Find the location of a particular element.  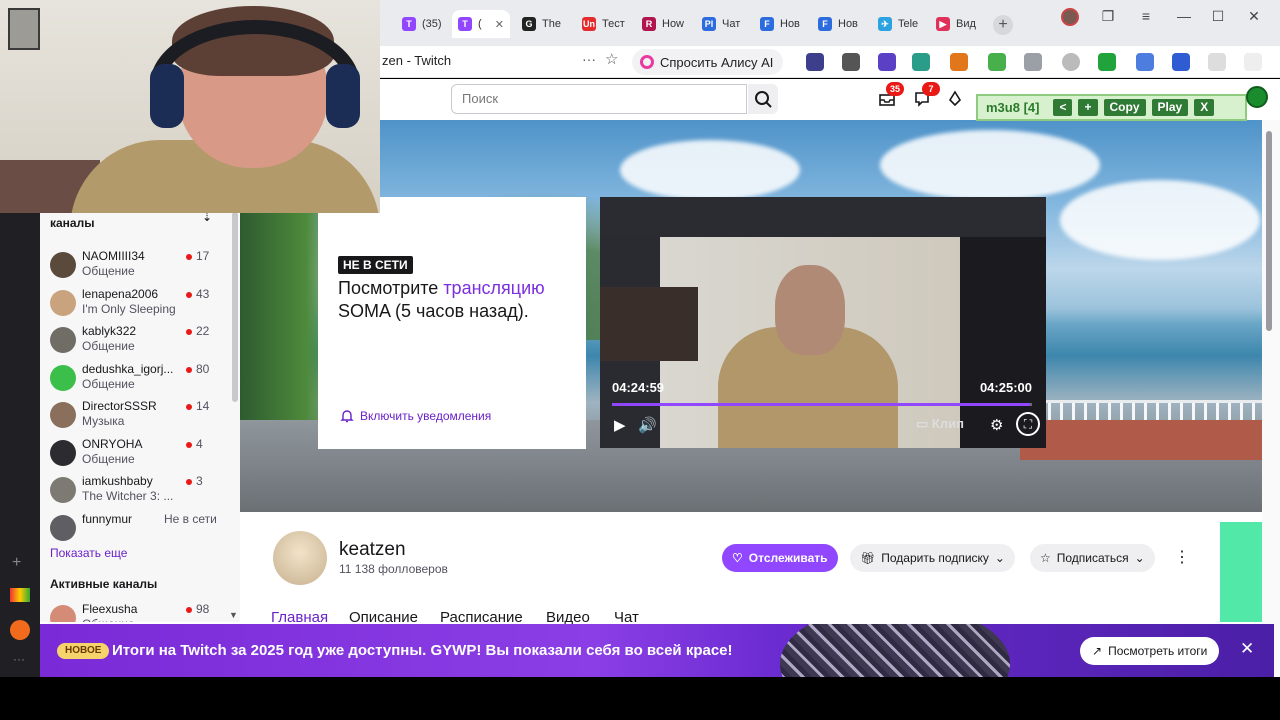

browser-tab: ✈ Tele is located at coordinates (899, 24).